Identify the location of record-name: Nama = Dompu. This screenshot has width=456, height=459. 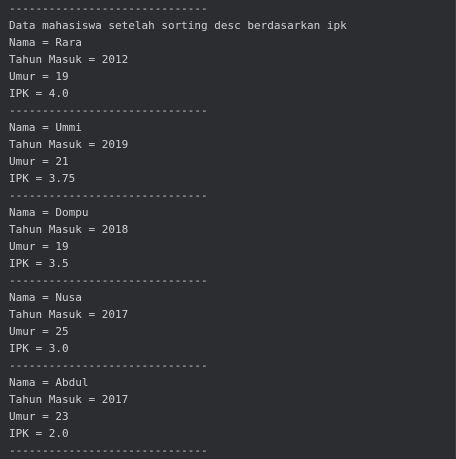
(49, 212).